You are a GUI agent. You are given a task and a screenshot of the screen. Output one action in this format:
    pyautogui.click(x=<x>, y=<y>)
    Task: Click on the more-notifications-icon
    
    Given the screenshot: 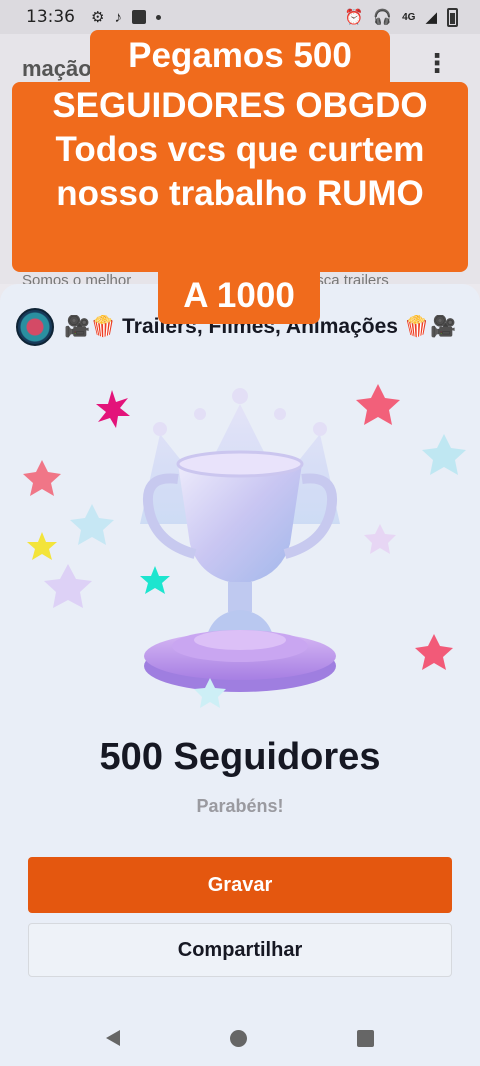 What is the action you would take?
    pyautogui.click(x=158, y=17)
    